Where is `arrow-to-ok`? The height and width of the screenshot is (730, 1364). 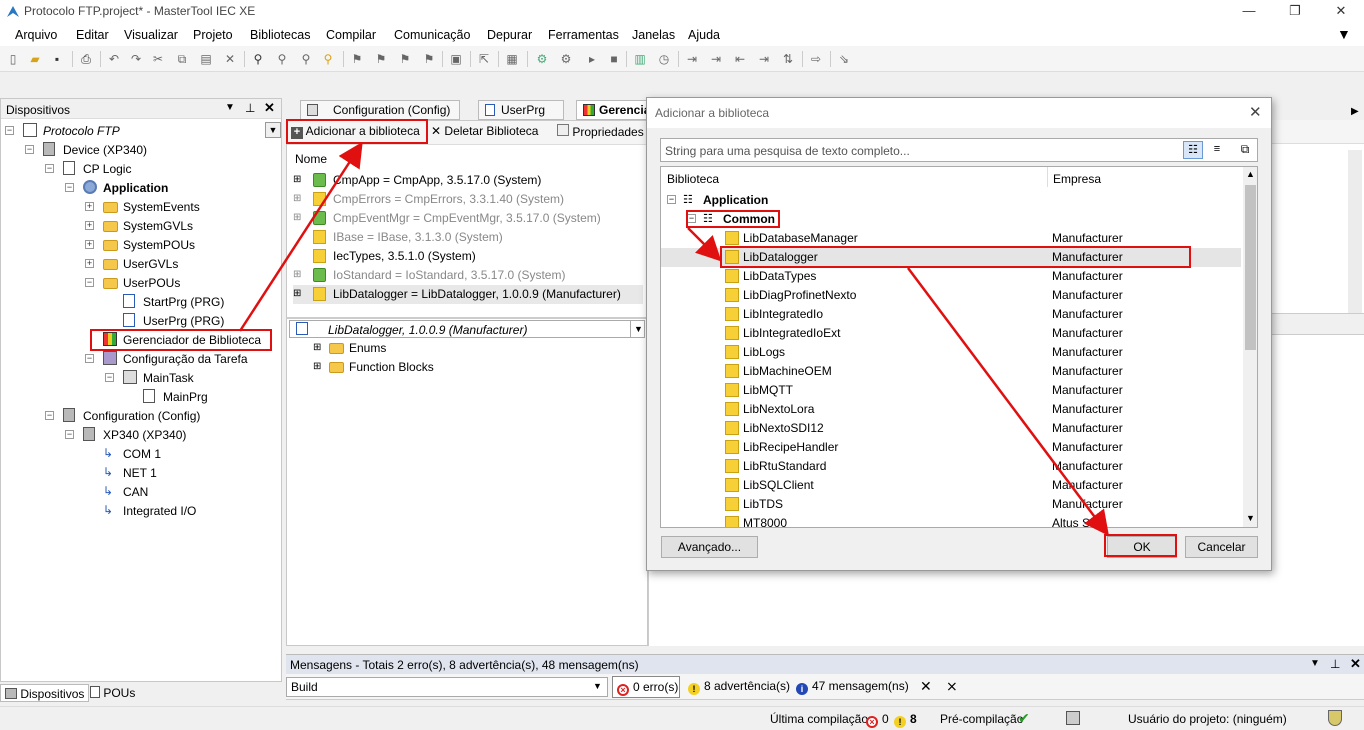 arrow-to-ok is located at coordinates (1008, 401).